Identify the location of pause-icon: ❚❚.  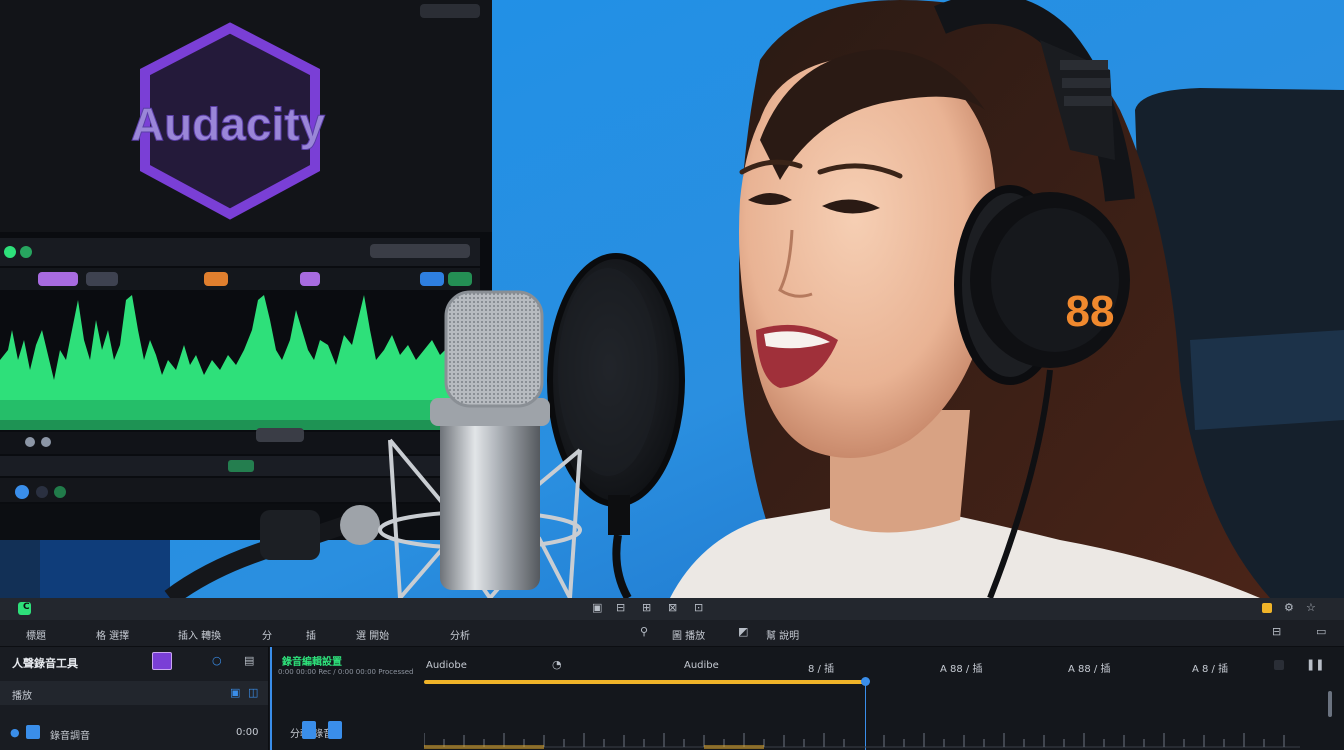
(1315, 664).